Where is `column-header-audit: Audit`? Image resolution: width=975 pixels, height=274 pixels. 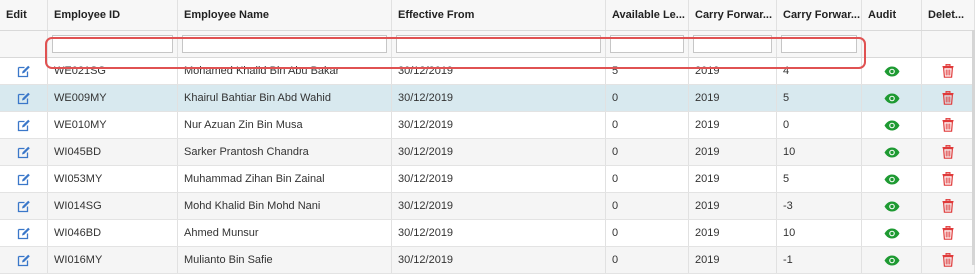 column-header-audit: Audit is located at coordinates (892, 15).